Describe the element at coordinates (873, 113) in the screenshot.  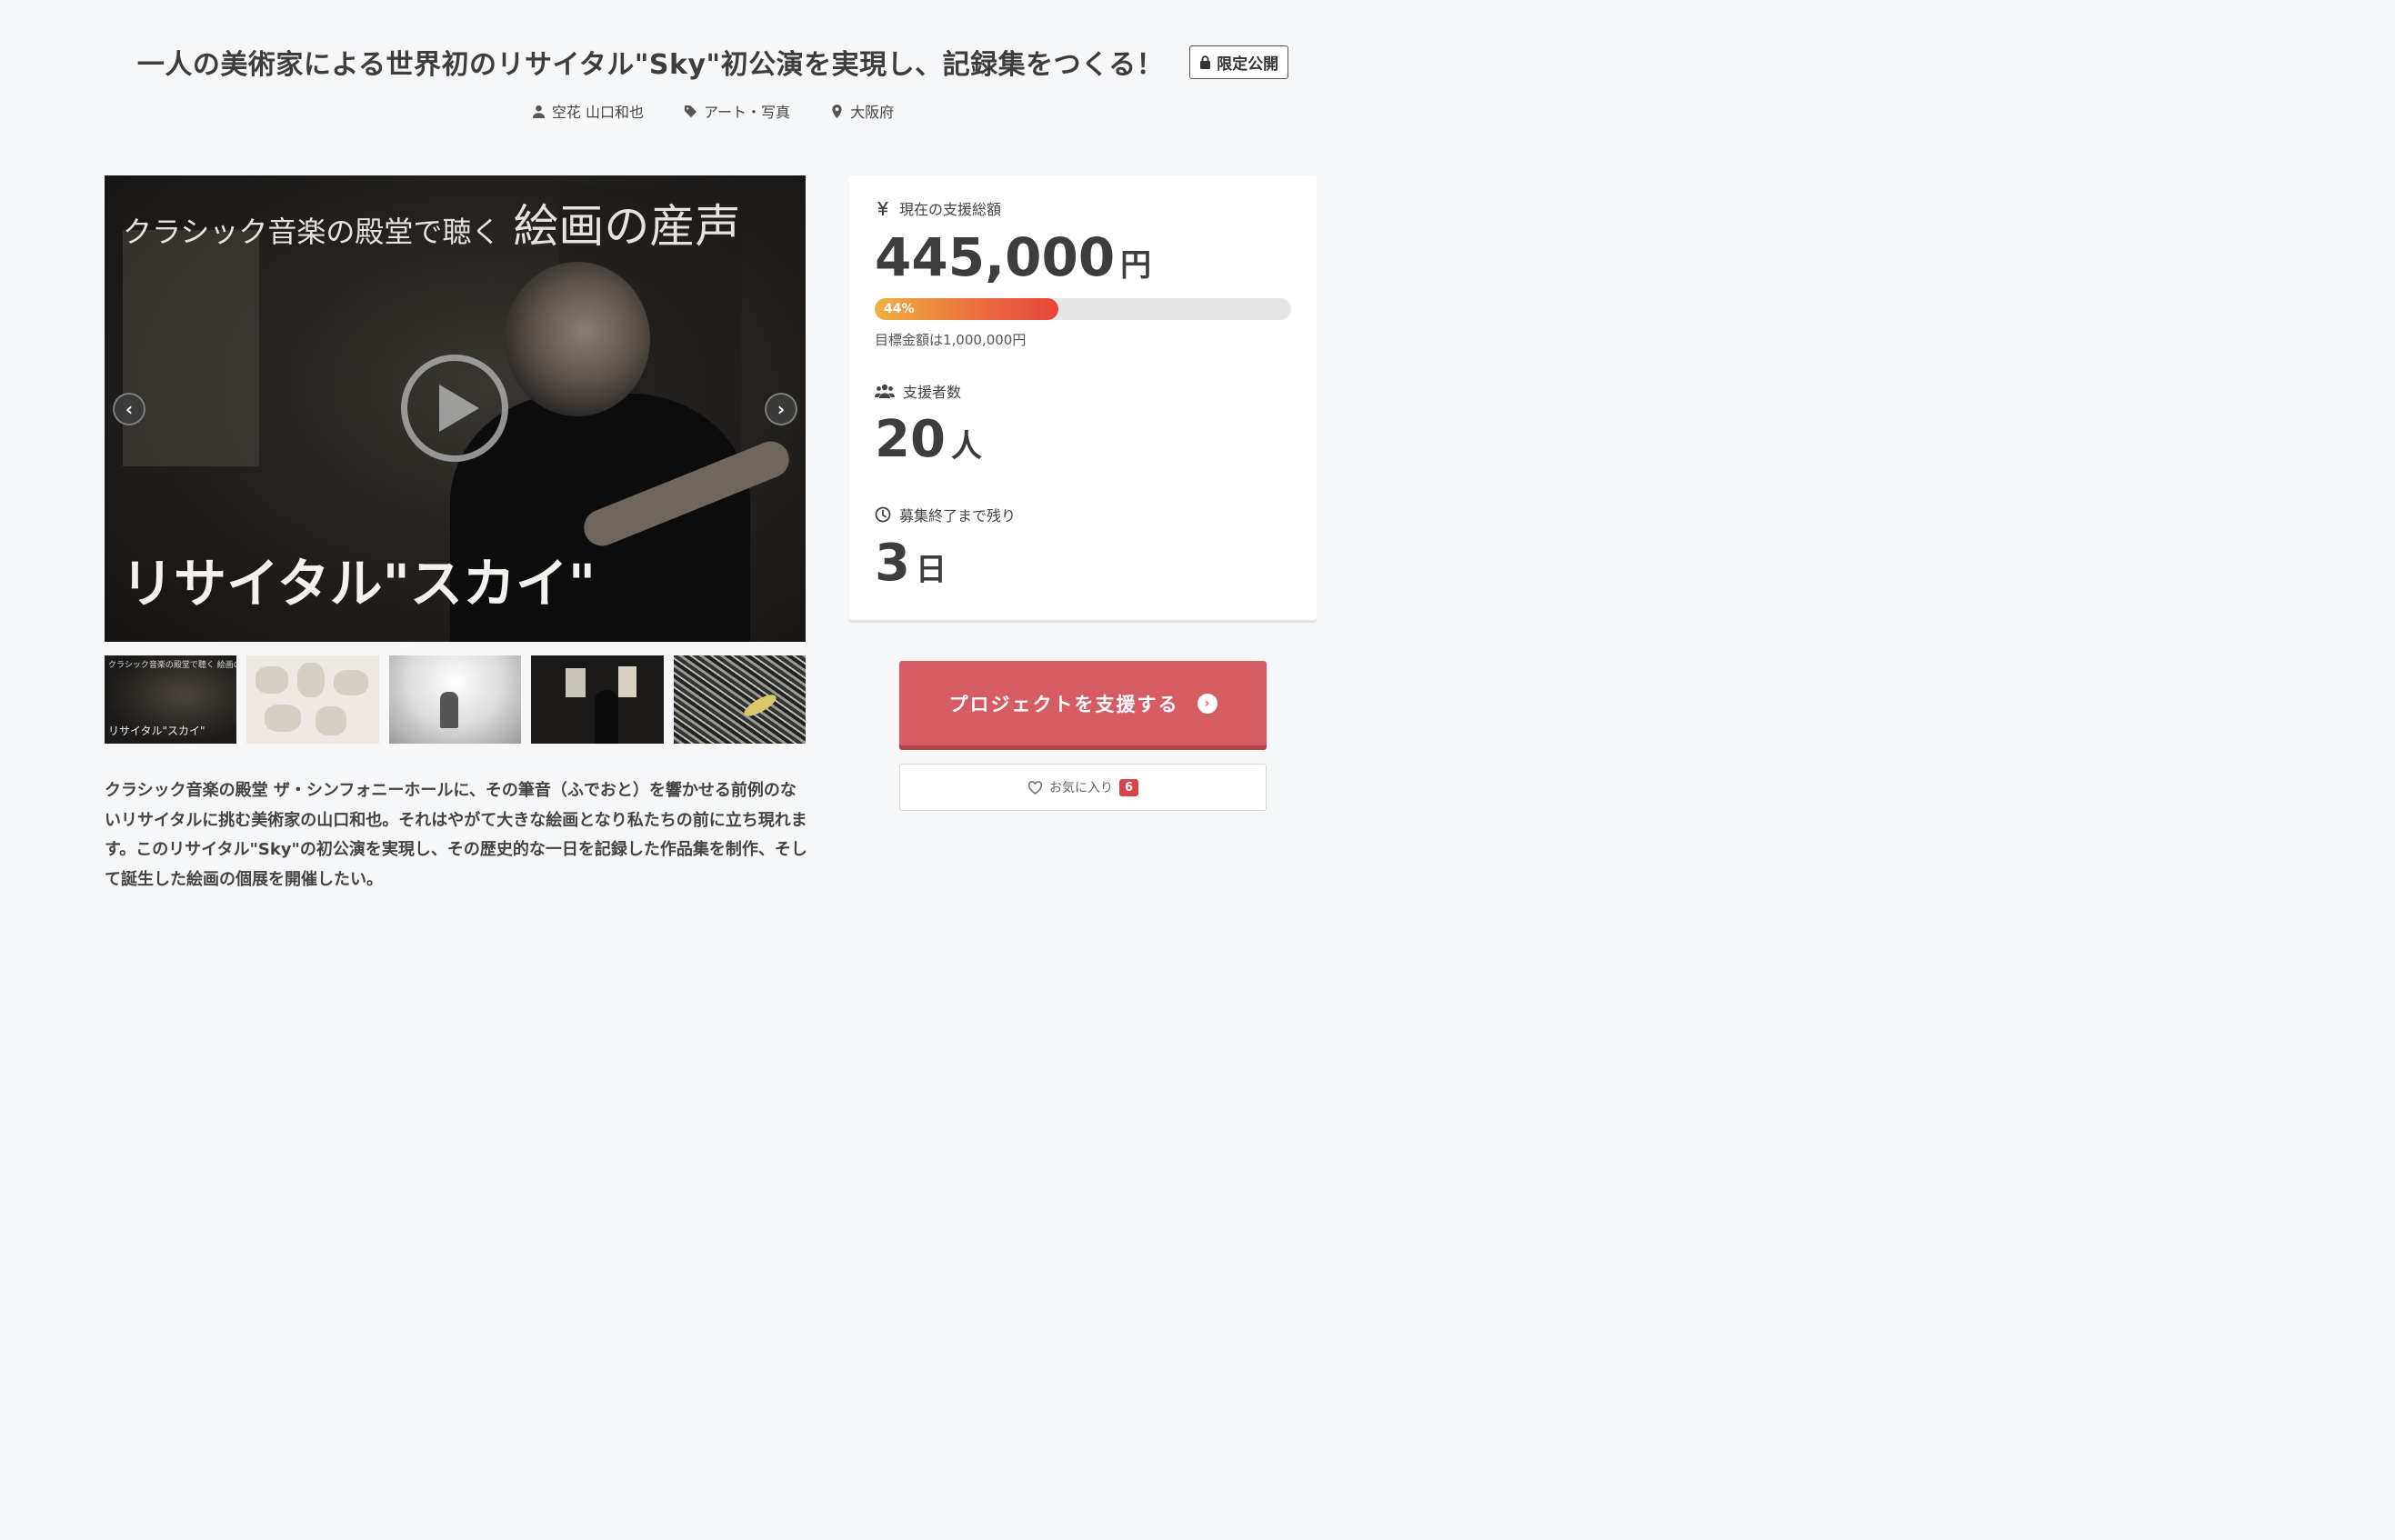
I see `location-name: 大阪府` at that location.